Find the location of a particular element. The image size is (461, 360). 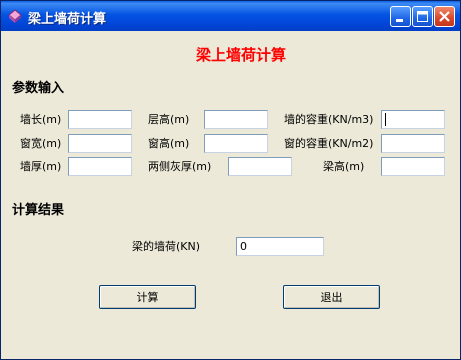

text-caret is located at coordinates (385, 119).